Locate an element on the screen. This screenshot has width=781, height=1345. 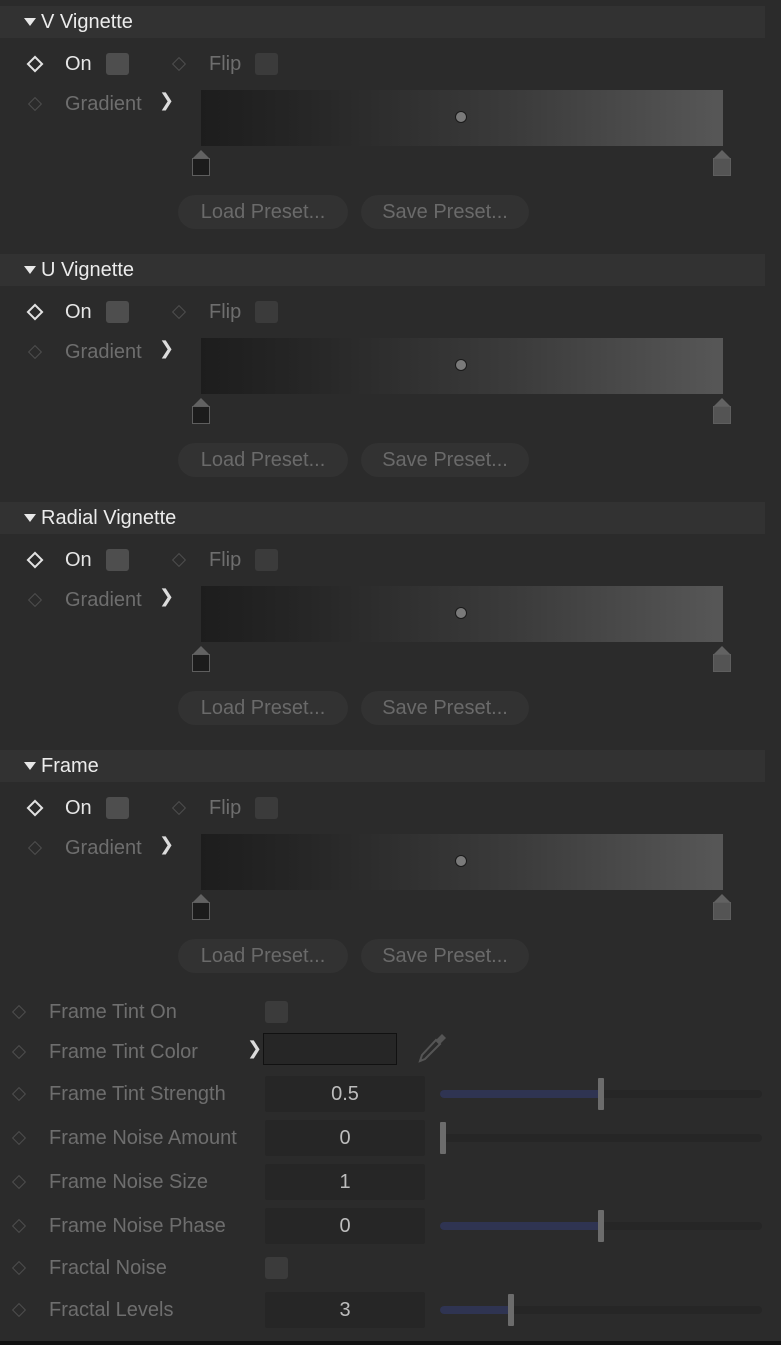
section-header: Frame is located at coordinates (382, 766).